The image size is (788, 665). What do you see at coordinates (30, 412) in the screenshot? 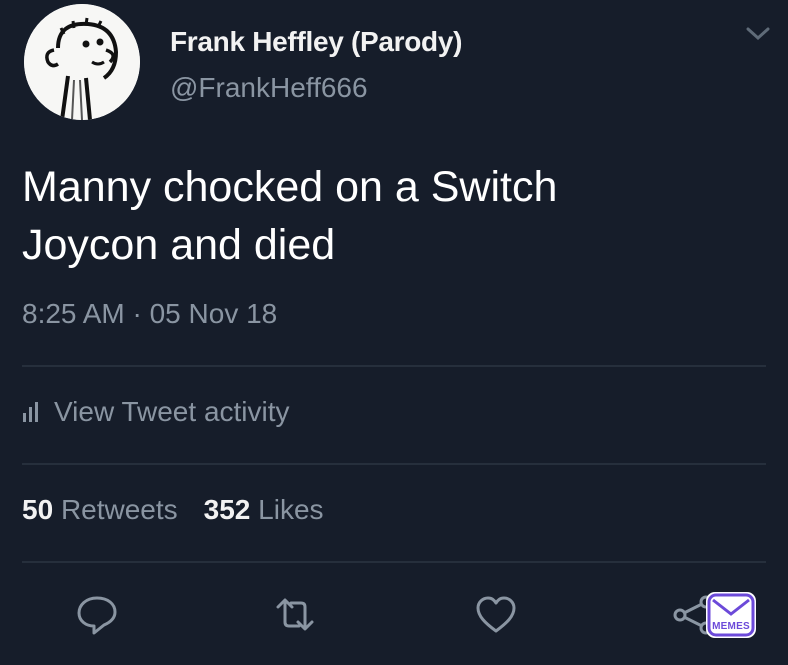
I see `bar-chart-icon` at bounding box center [30, 412].